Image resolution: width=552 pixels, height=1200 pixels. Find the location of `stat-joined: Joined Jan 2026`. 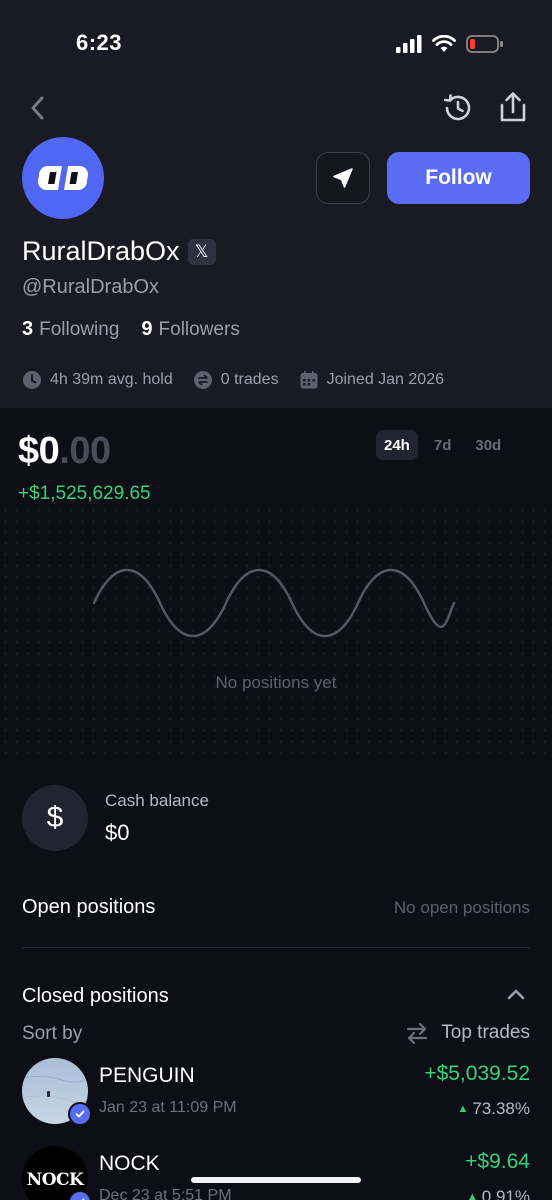

stat-joined: Joined Jan 2026 is located at coordinates (371, 380).